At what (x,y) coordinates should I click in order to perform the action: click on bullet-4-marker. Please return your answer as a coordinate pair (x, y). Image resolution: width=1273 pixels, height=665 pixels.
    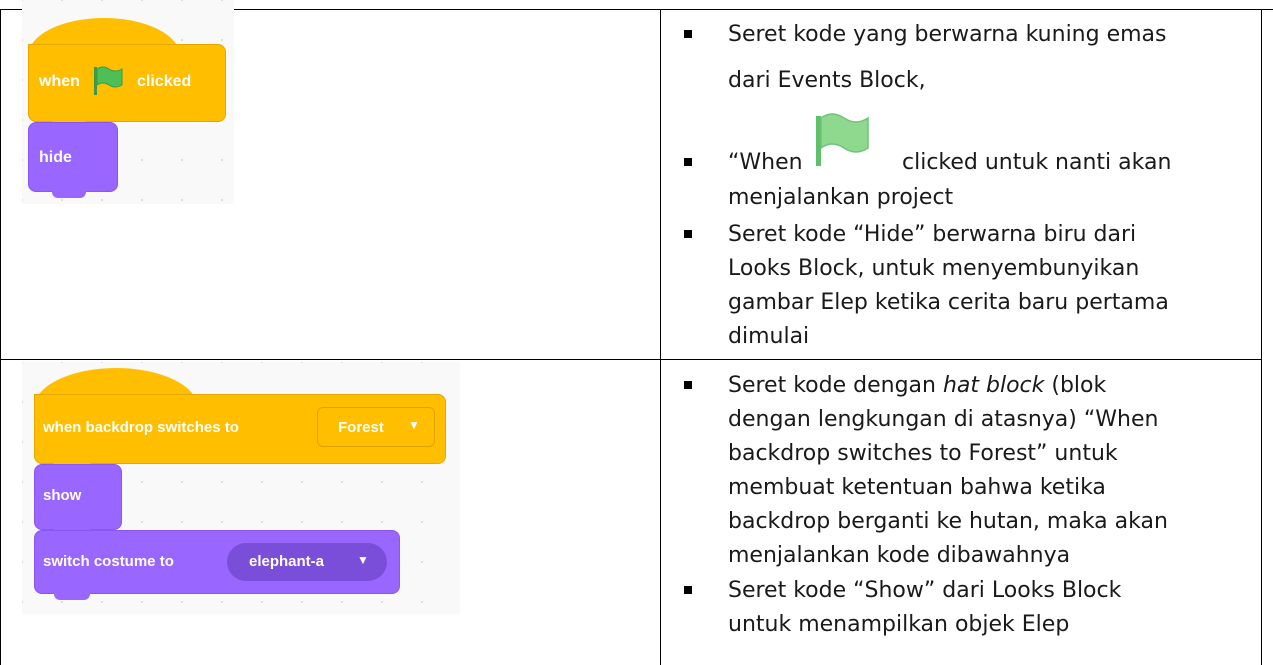
    Looking at the image, I should click on (688, 385).